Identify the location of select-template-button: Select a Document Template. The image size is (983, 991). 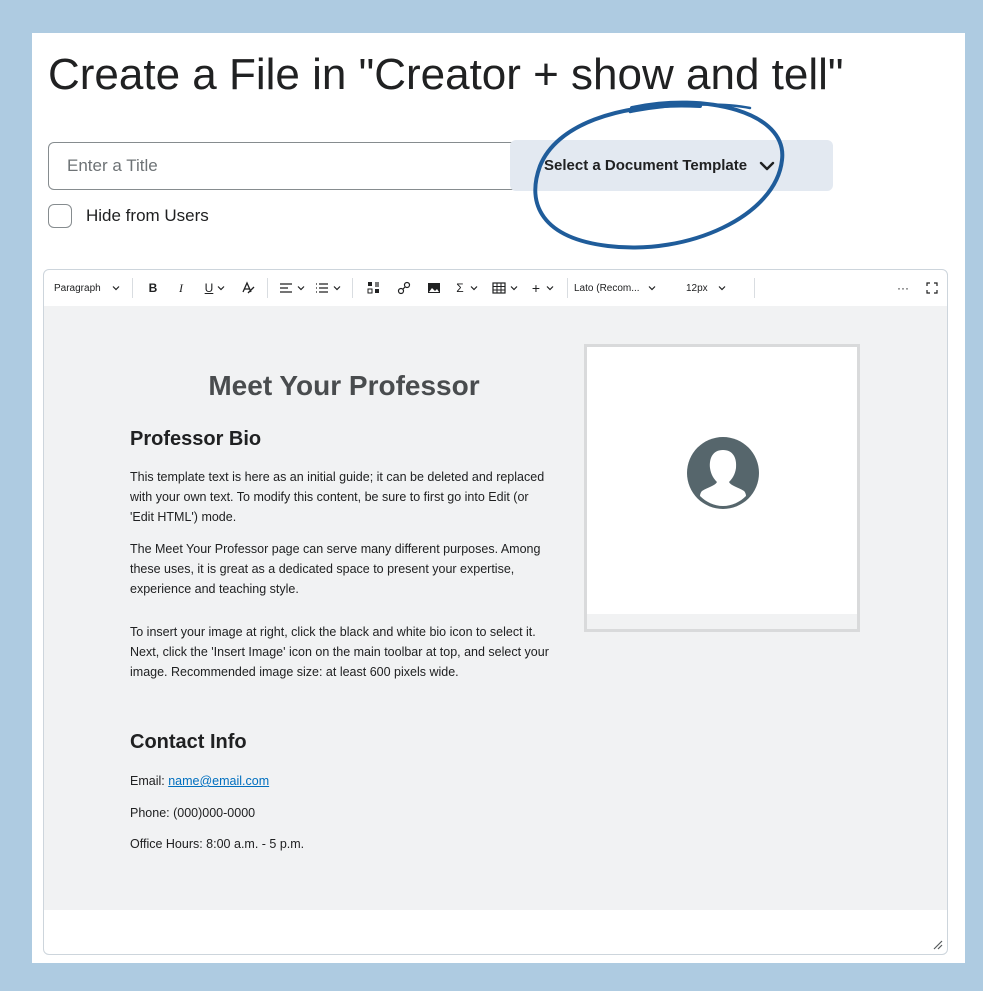
(671, 165).